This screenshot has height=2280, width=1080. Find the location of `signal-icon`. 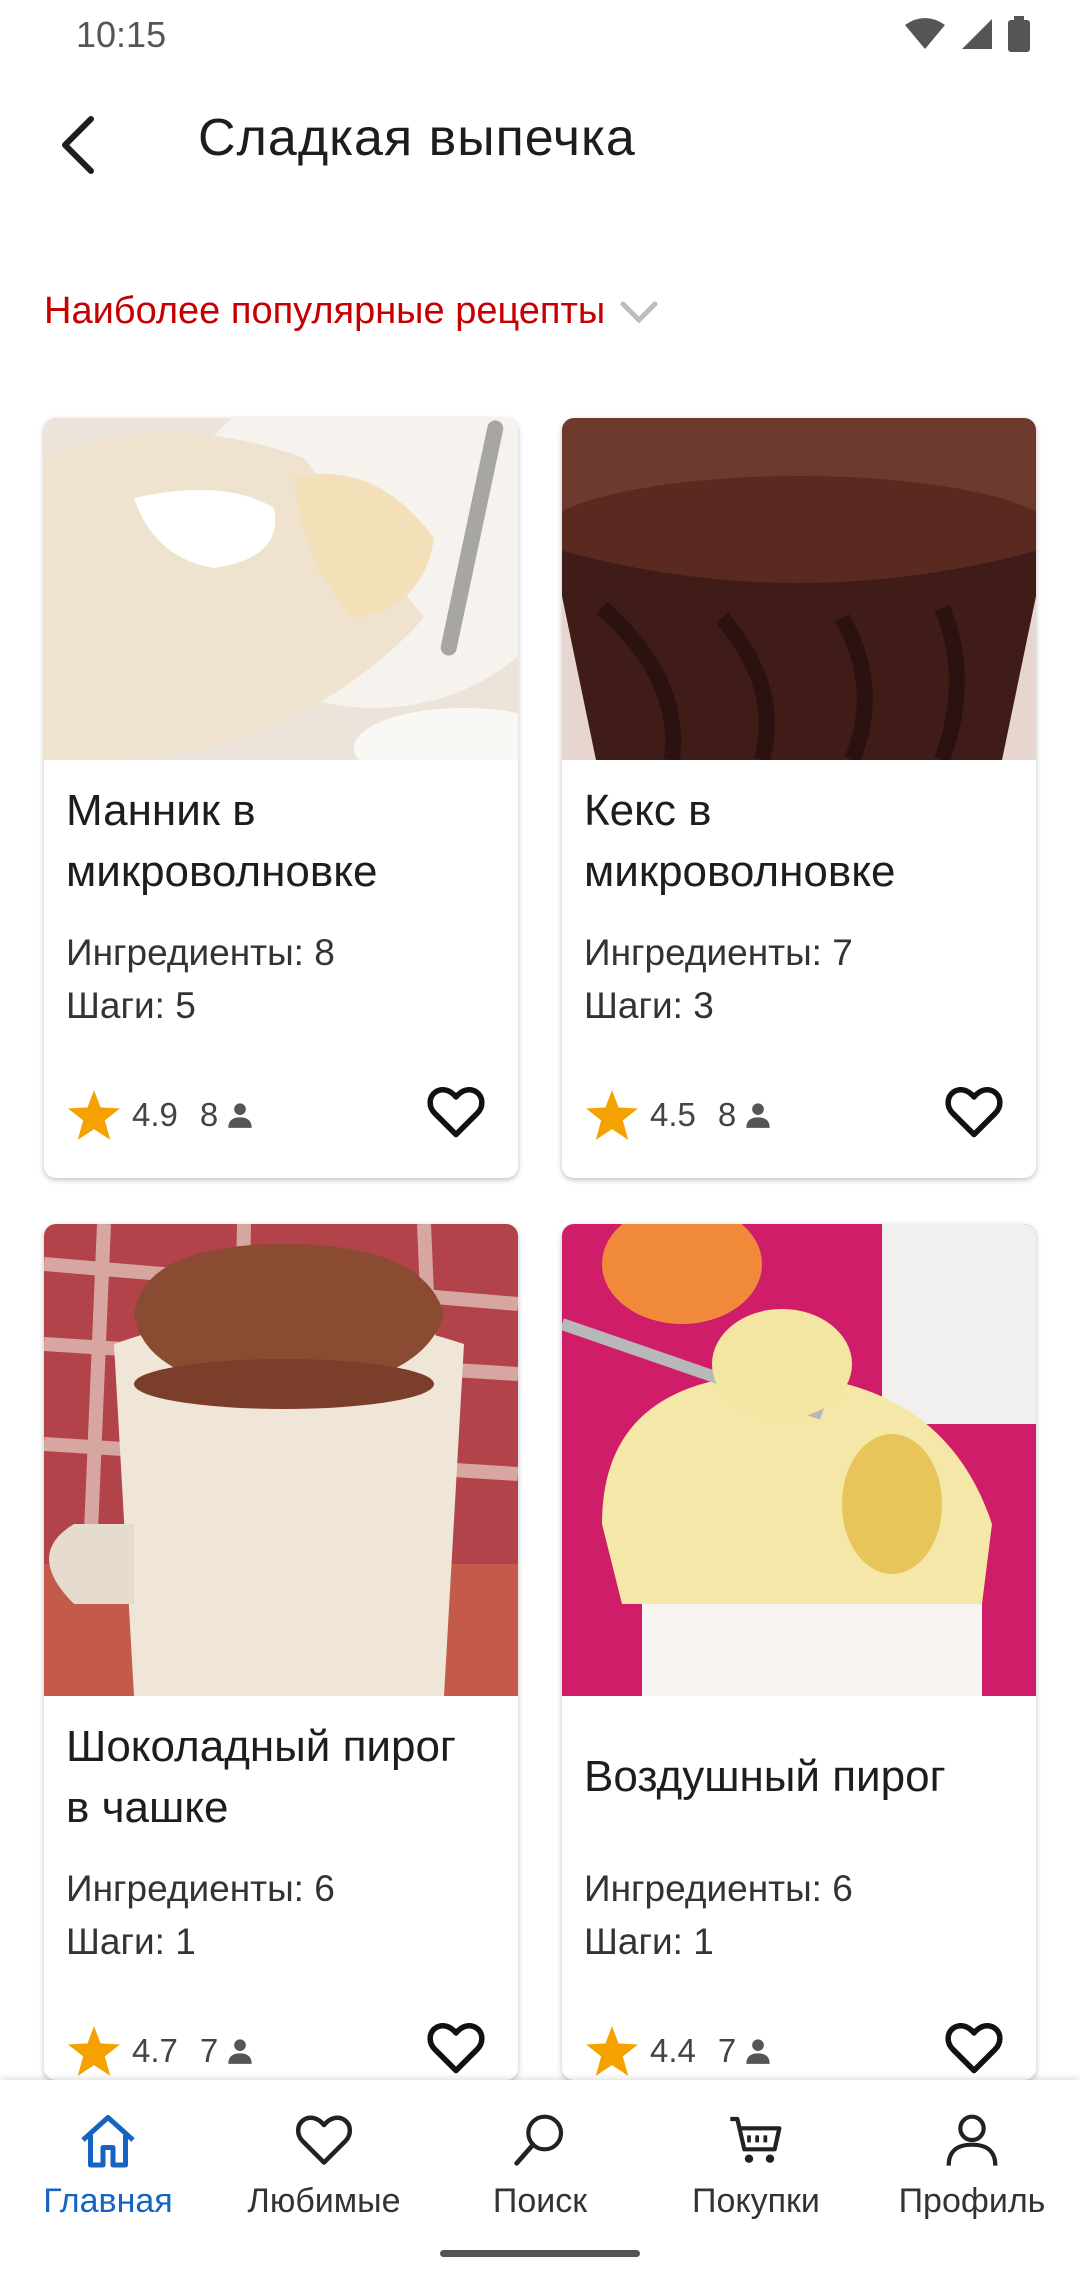

signal-icon is located at coordinates (977, 34).